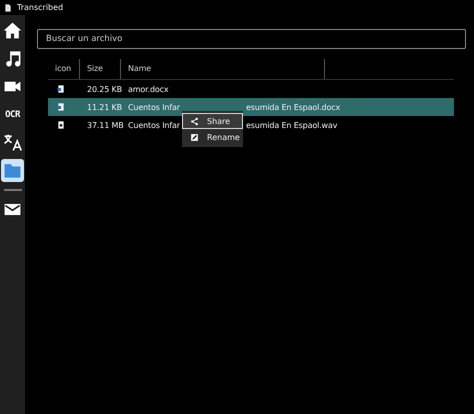 This screenshot has height=414, width=474. What do you see at coordinates (251, 39) in the screenshot?
I see `search-field: Buscar un archivo` at bounding box center [251, 39].